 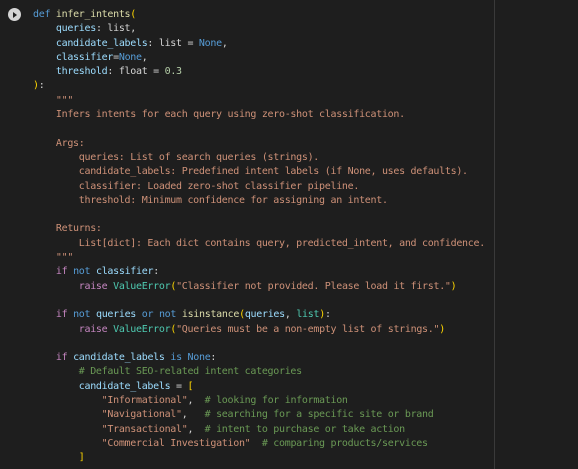 I want to click on code-token: raise, so click(x=93, y=329).